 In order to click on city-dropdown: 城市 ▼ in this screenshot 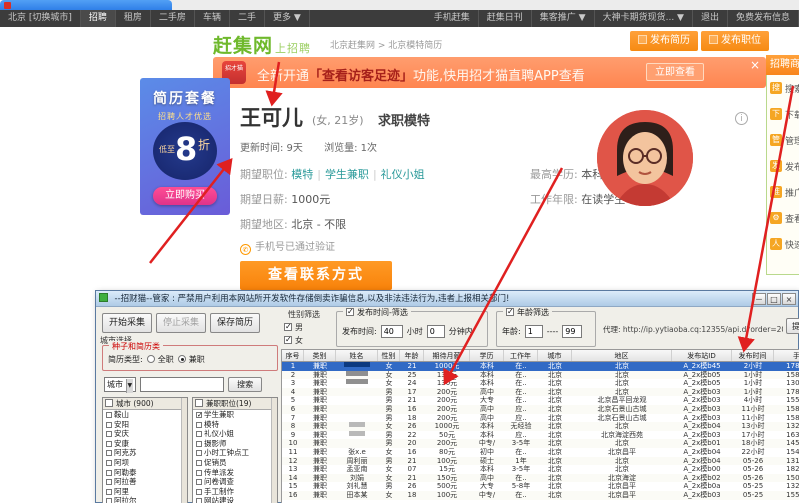, I will do `click(120, 385)`.